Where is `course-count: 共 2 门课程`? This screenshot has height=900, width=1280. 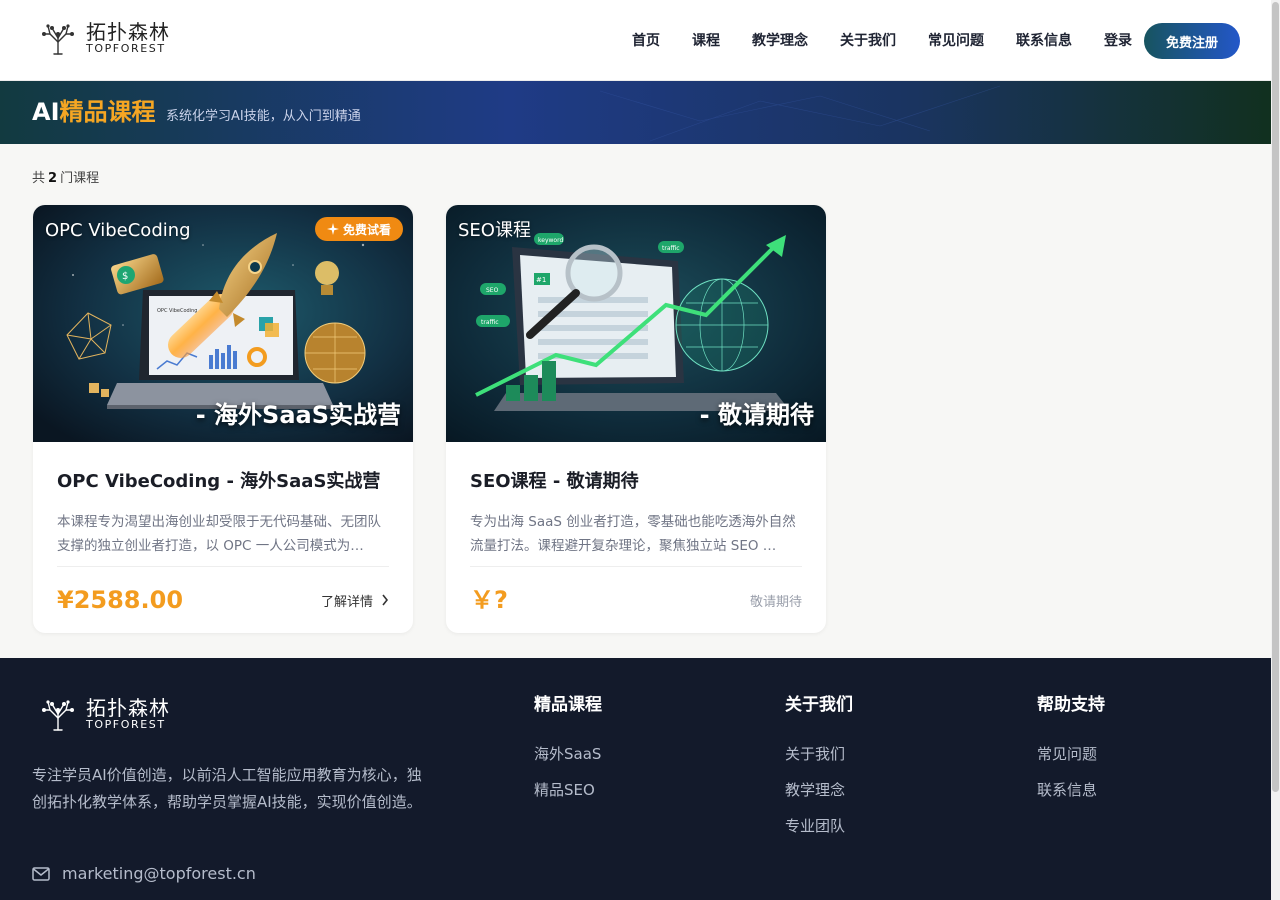 course-count: 共 2 门课程 is located at coordinates (65, 179).